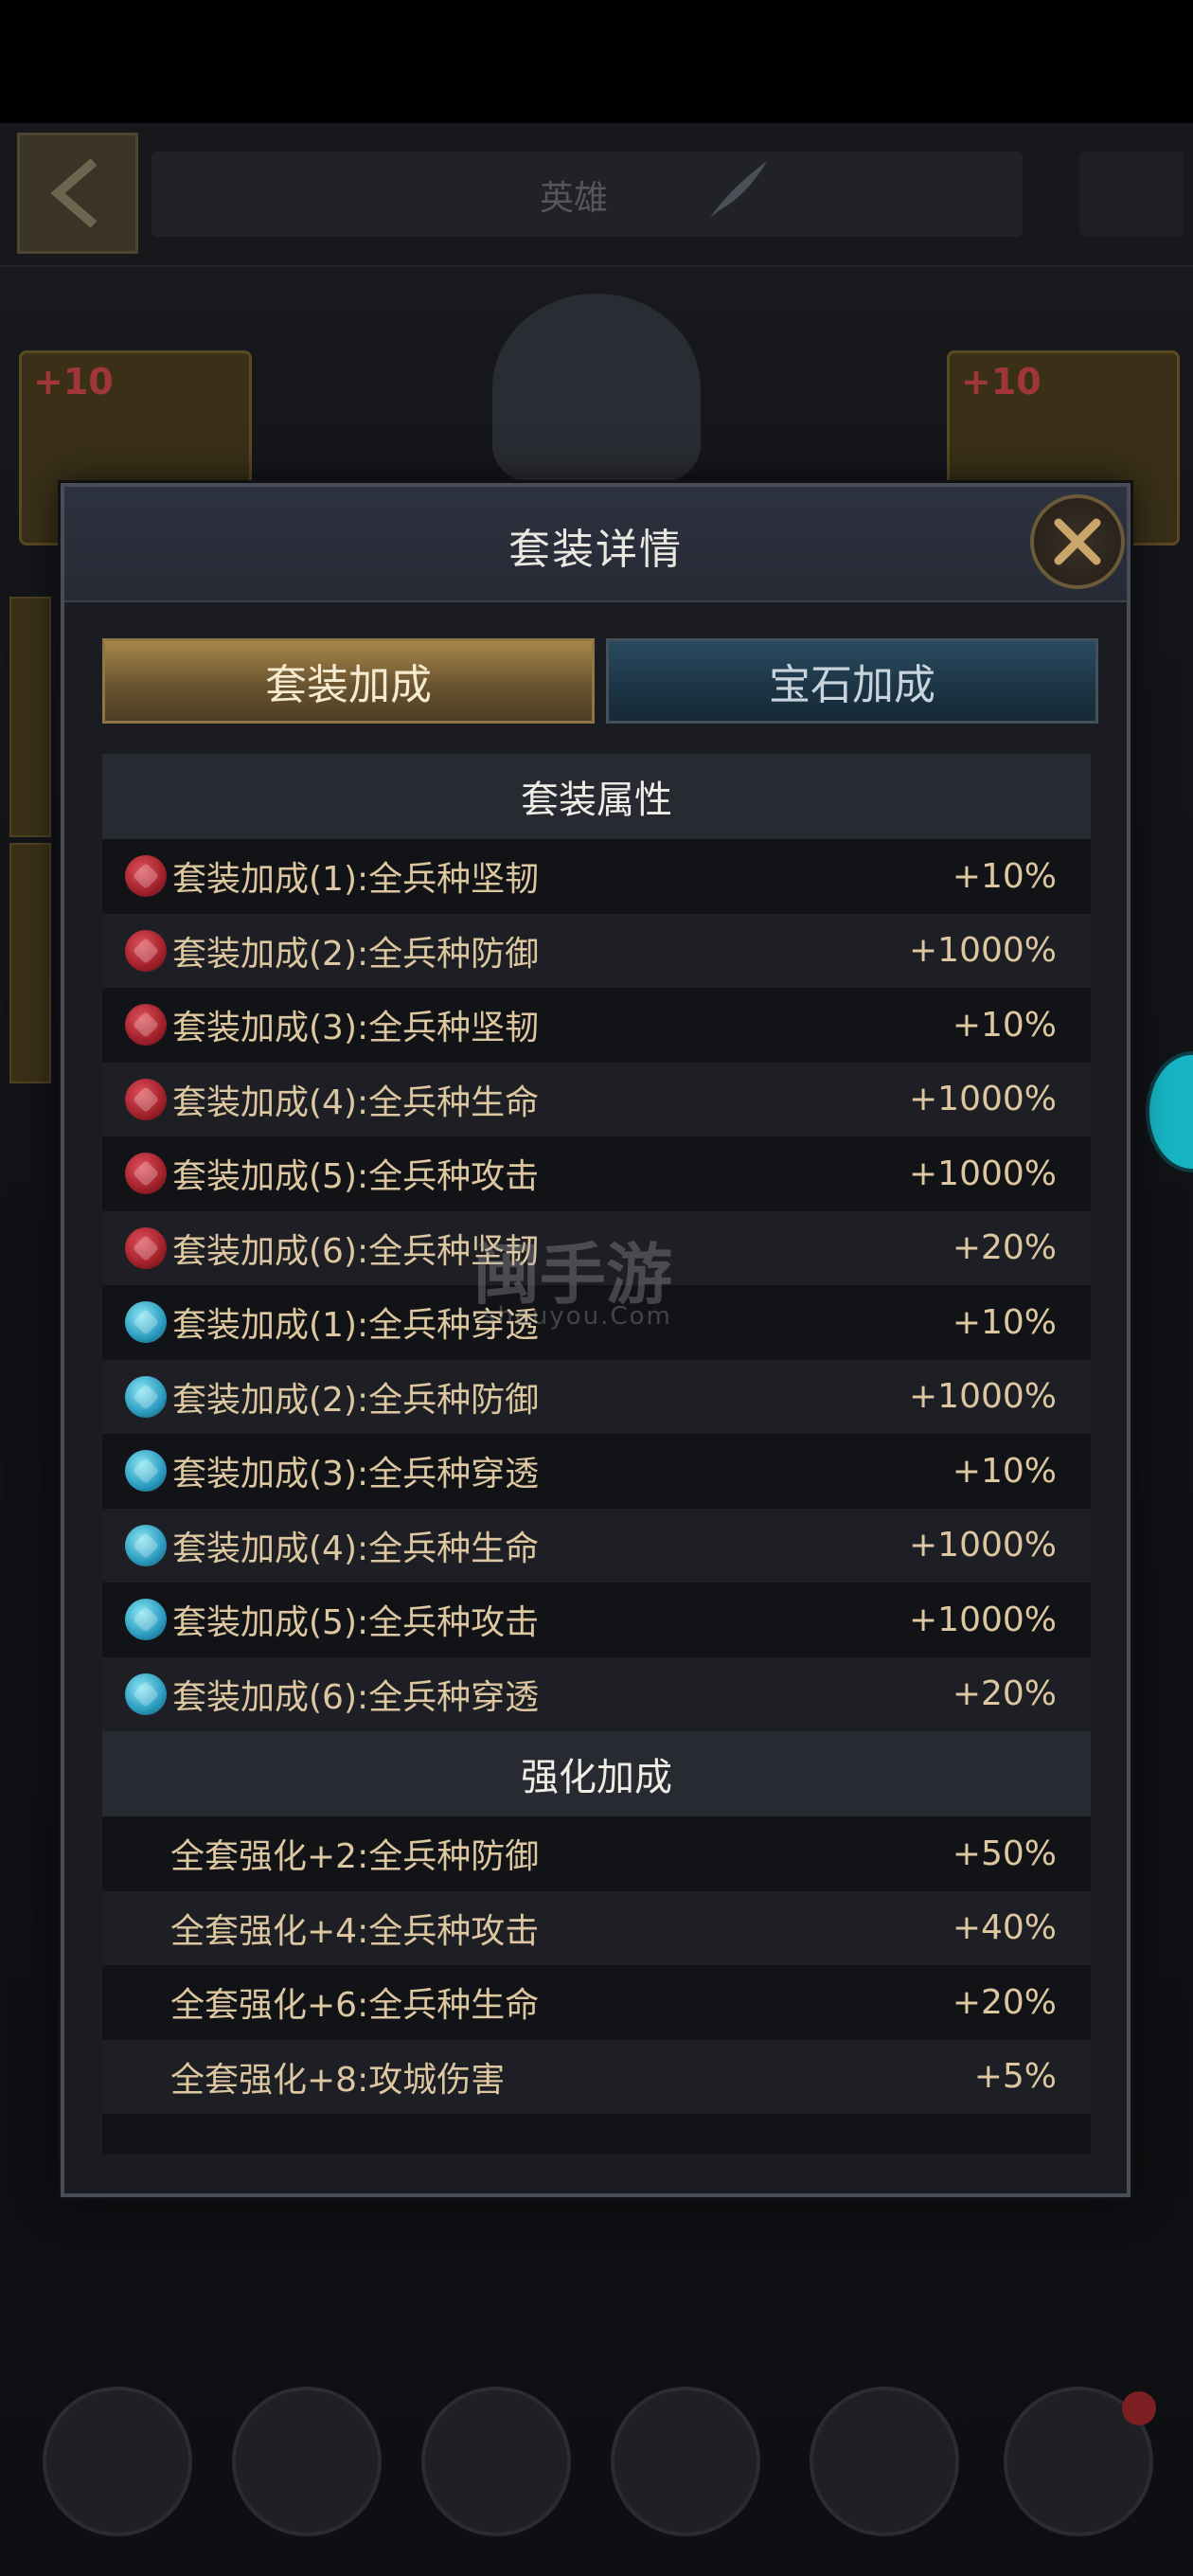 The width and height of the screenshot is (1193, 2576). What do you see at coordinates (355, 1931) in the screenshot?
I see `row-label: 全套强化+4:全兵种攻击` at bounding box center [355, 1931].